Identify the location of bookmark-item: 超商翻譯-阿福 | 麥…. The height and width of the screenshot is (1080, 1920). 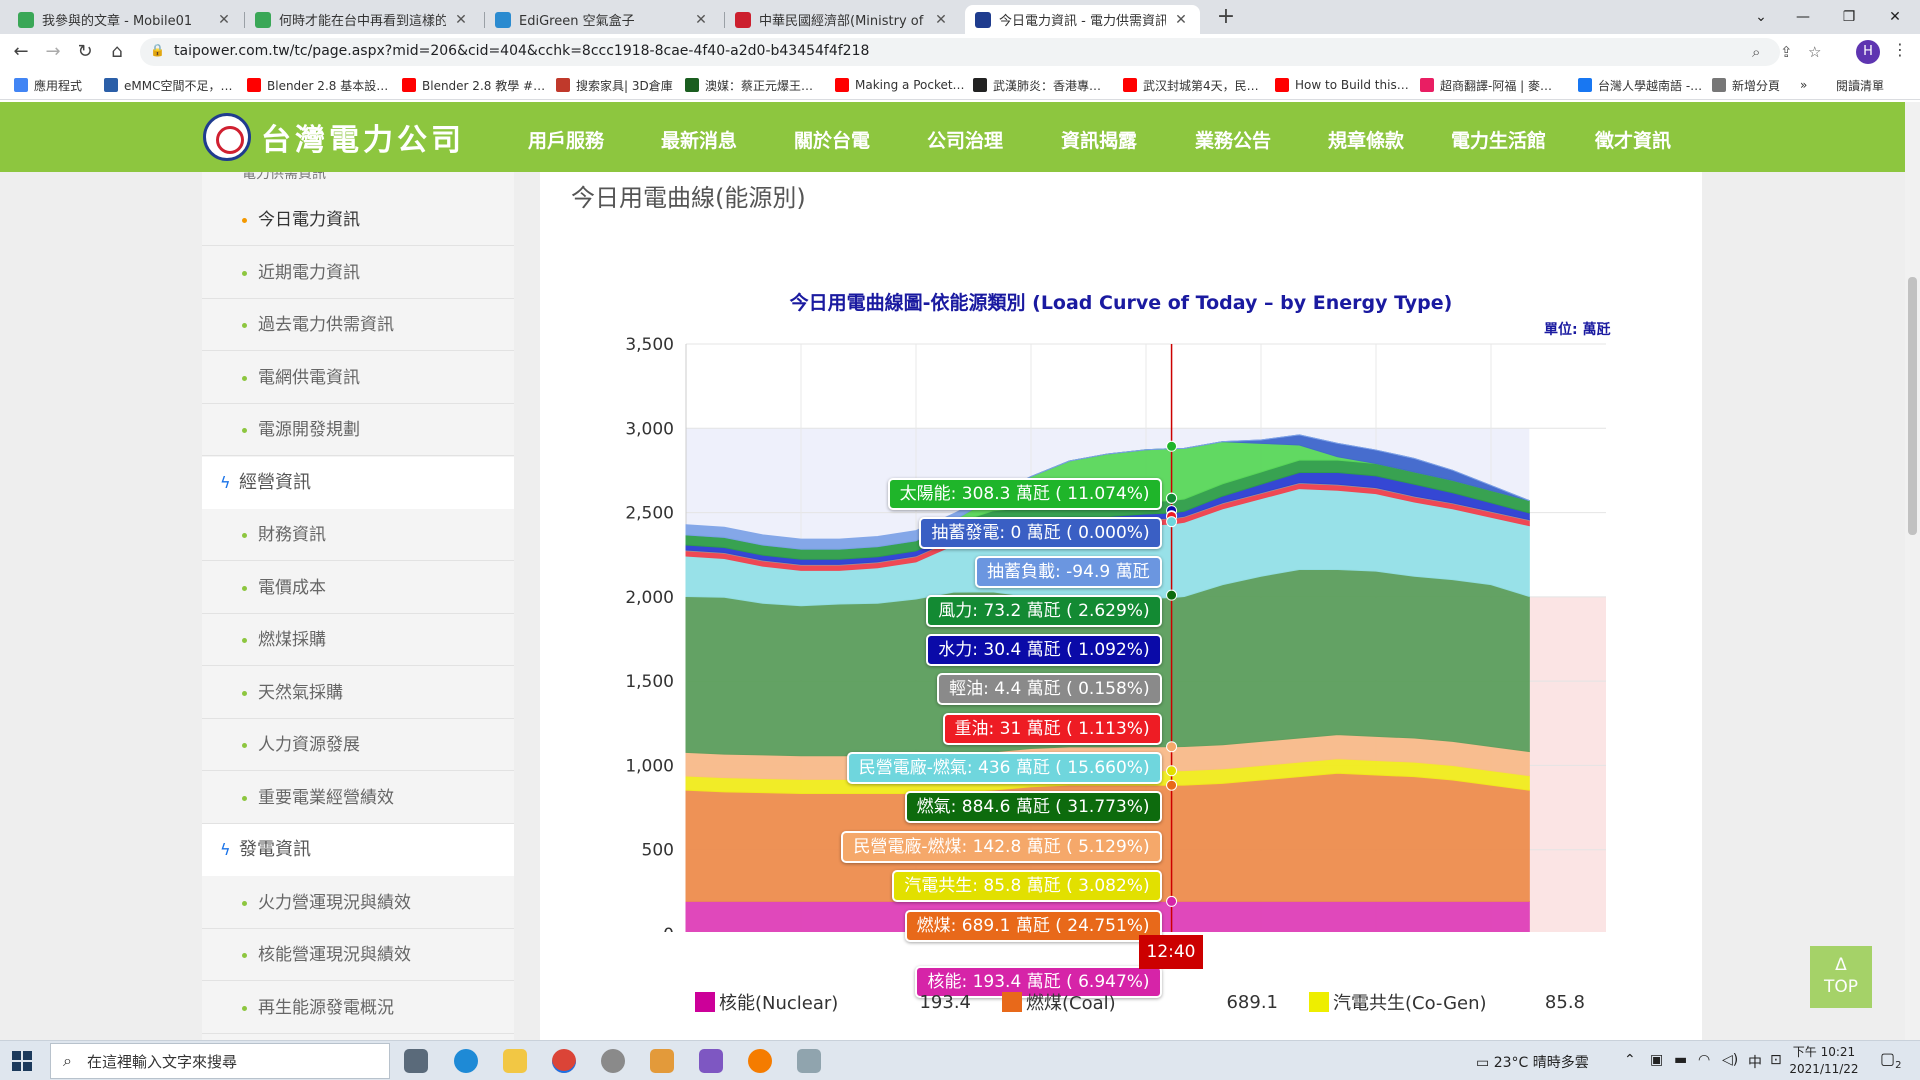
(1486, 85).